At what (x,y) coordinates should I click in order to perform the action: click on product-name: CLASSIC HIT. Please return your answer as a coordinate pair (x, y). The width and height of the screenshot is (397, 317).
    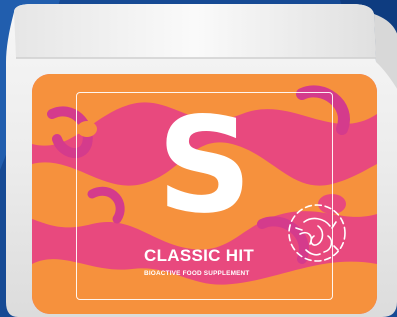
    Looking at the image, I should click on (199, 255).